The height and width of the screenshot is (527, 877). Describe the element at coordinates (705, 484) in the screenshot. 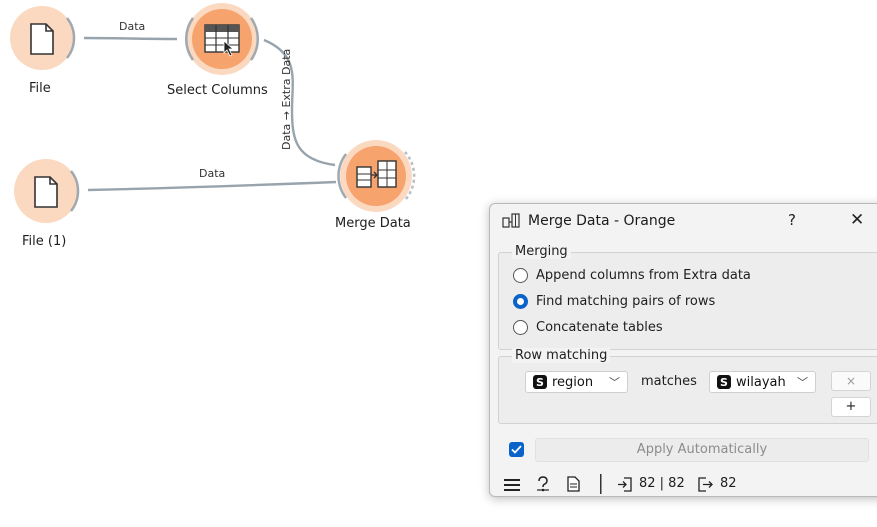

I see `output-icon` at that location.